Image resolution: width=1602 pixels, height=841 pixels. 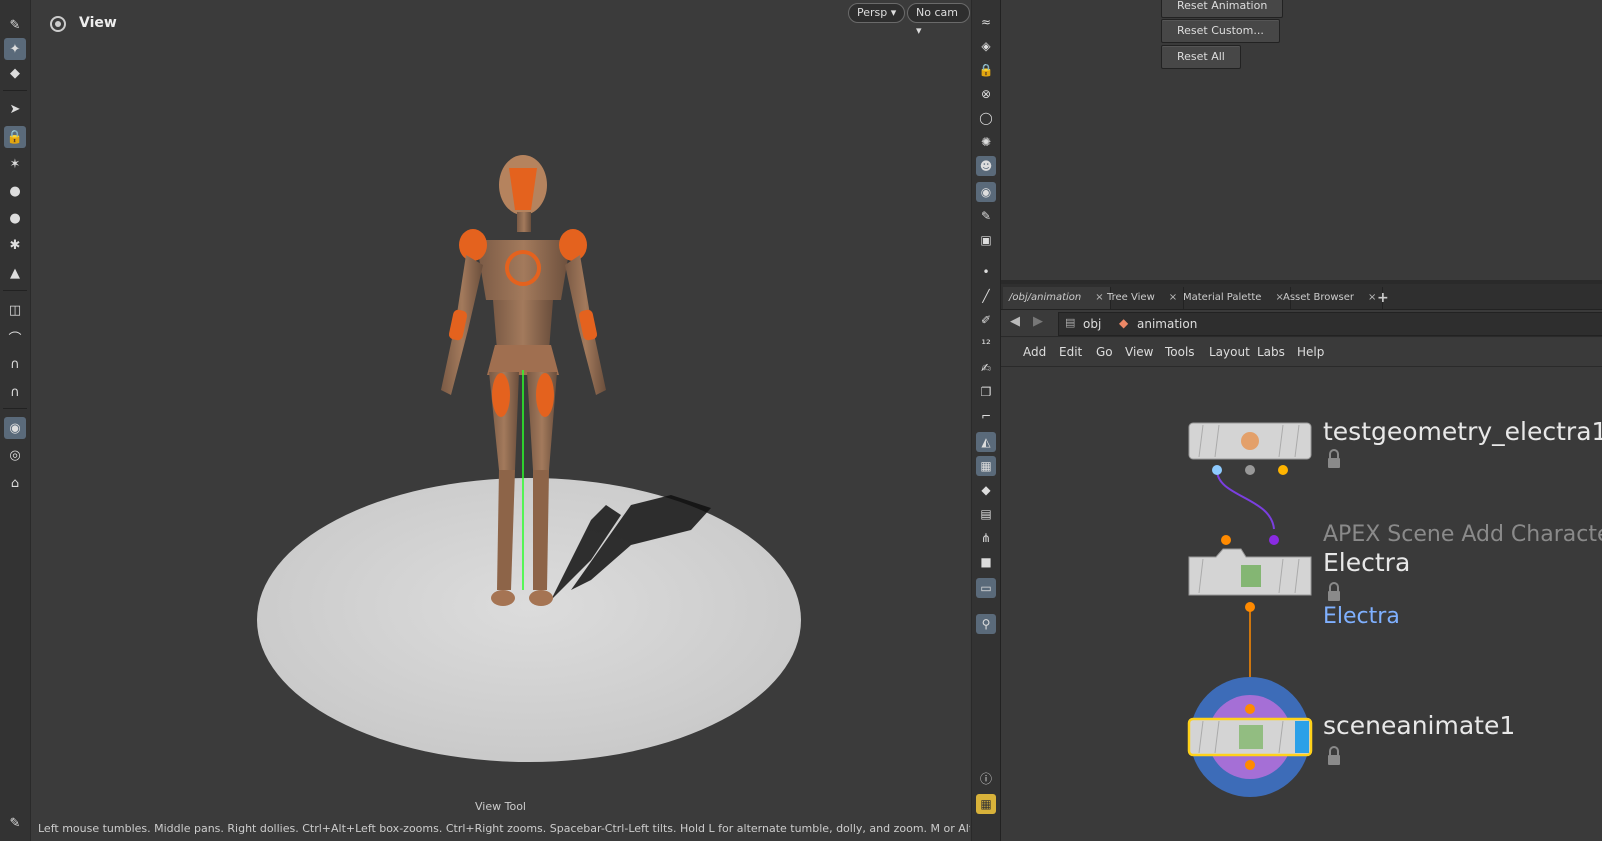 What do you see at coordinates (15, 392) in the screenshot?
I see `magnet-icon: ∩` at bounding box center [15, 392].